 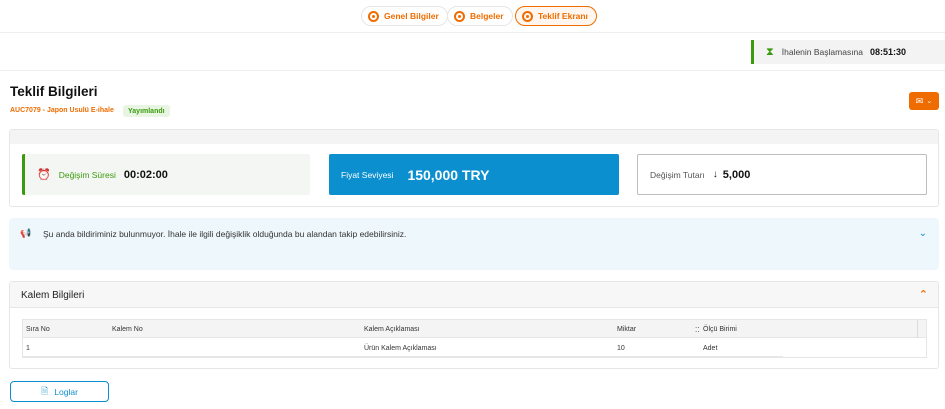 What do you see at coordinates (710, 348) in the screenshot?
I see `cell-olcu-birimi: Adet` at bounding box center [710, 348].